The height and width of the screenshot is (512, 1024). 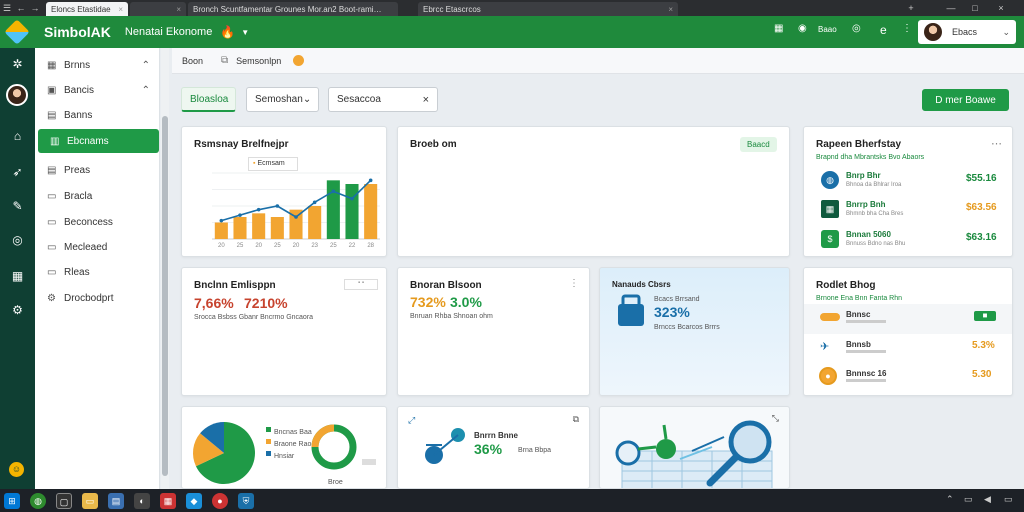 What do you see at coordinates (97, 90) in the screenshot?
I see `sidebar-item-2: ▣ Bancis ⌃` at bounding box center [97, 90].